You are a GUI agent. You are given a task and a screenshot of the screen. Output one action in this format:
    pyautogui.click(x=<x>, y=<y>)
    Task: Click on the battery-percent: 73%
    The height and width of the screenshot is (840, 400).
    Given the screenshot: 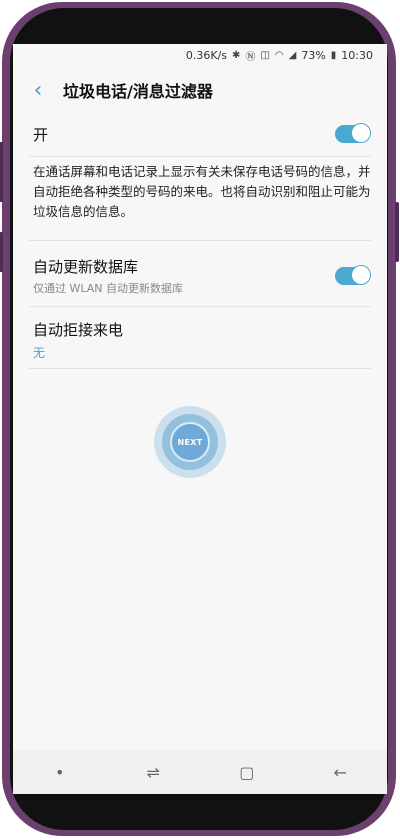 What is the action you would take?
    pyautogui.click(x=313, y=55)
    